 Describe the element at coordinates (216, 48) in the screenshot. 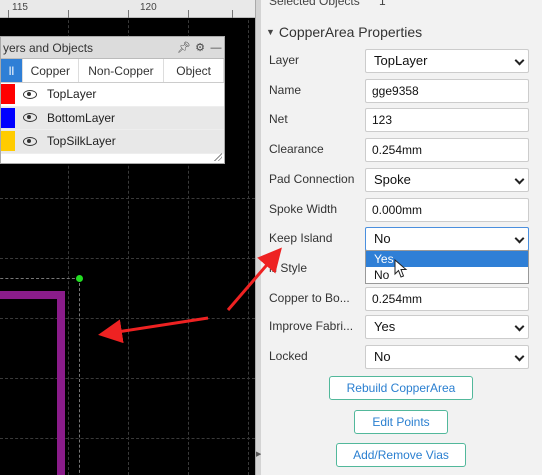

I see `minimize-icon: —` at that location.